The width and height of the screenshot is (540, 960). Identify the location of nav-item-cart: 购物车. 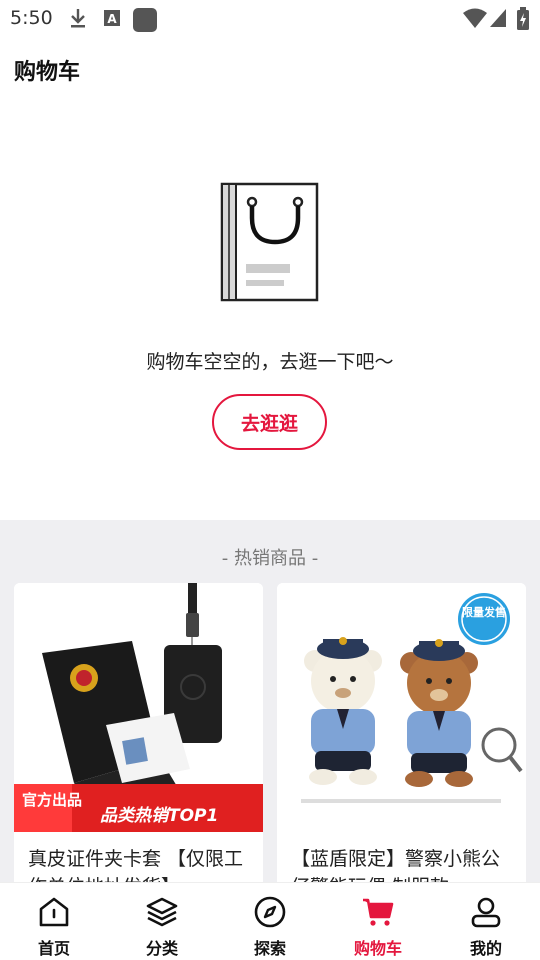
(378, 921).